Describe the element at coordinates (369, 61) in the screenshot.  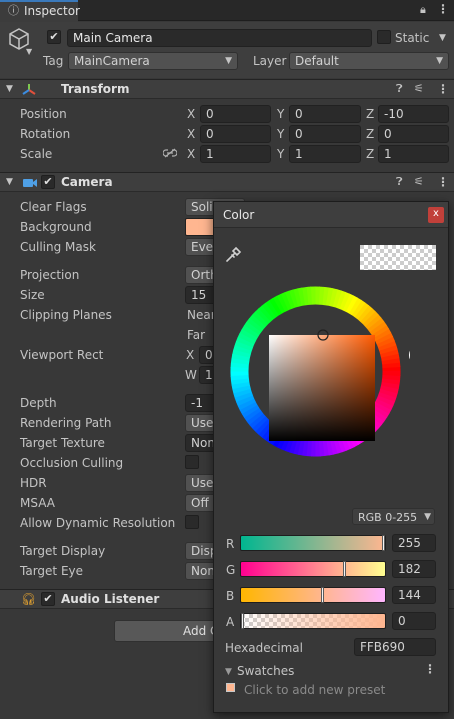
I see `layer-dropdown: Default ▼` at that location.